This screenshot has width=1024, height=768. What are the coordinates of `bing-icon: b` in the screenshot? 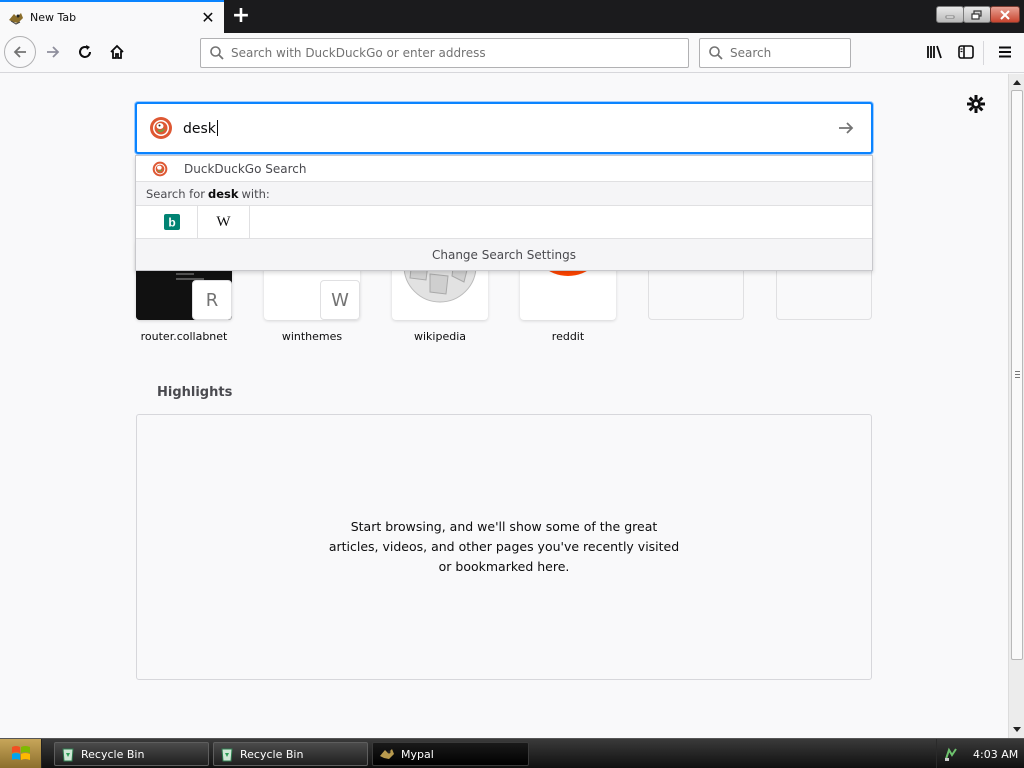 It's located at (171, 222).